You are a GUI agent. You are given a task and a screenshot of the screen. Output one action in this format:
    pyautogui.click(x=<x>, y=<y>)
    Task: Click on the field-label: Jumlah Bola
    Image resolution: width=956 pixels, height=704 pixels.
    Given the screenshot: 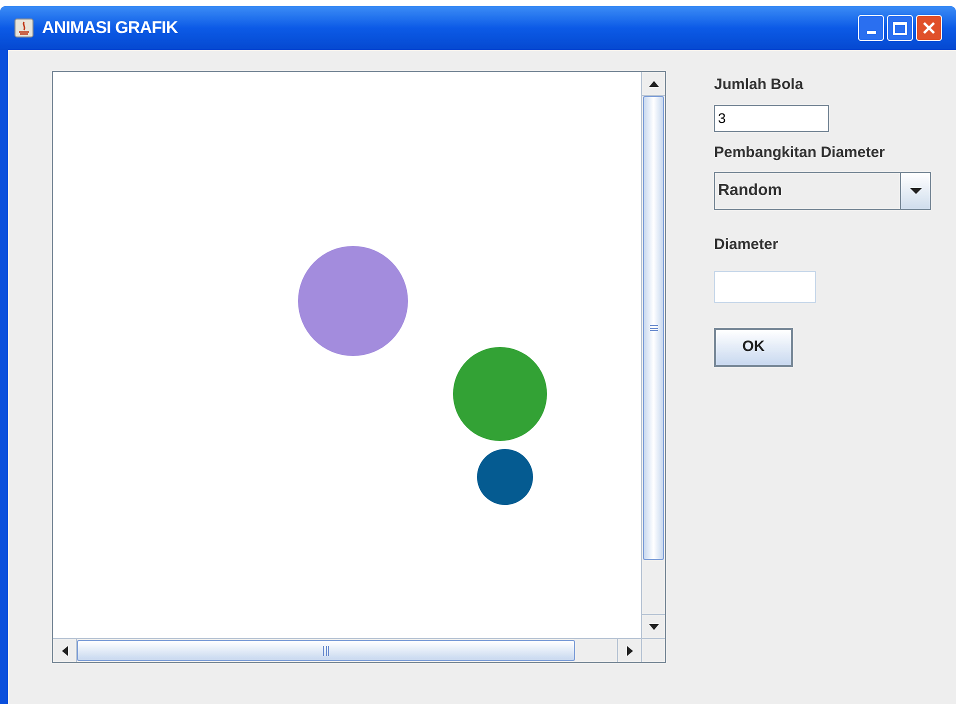 What is the action you would take?
    pyautogui.click(x=759, y=85)
    